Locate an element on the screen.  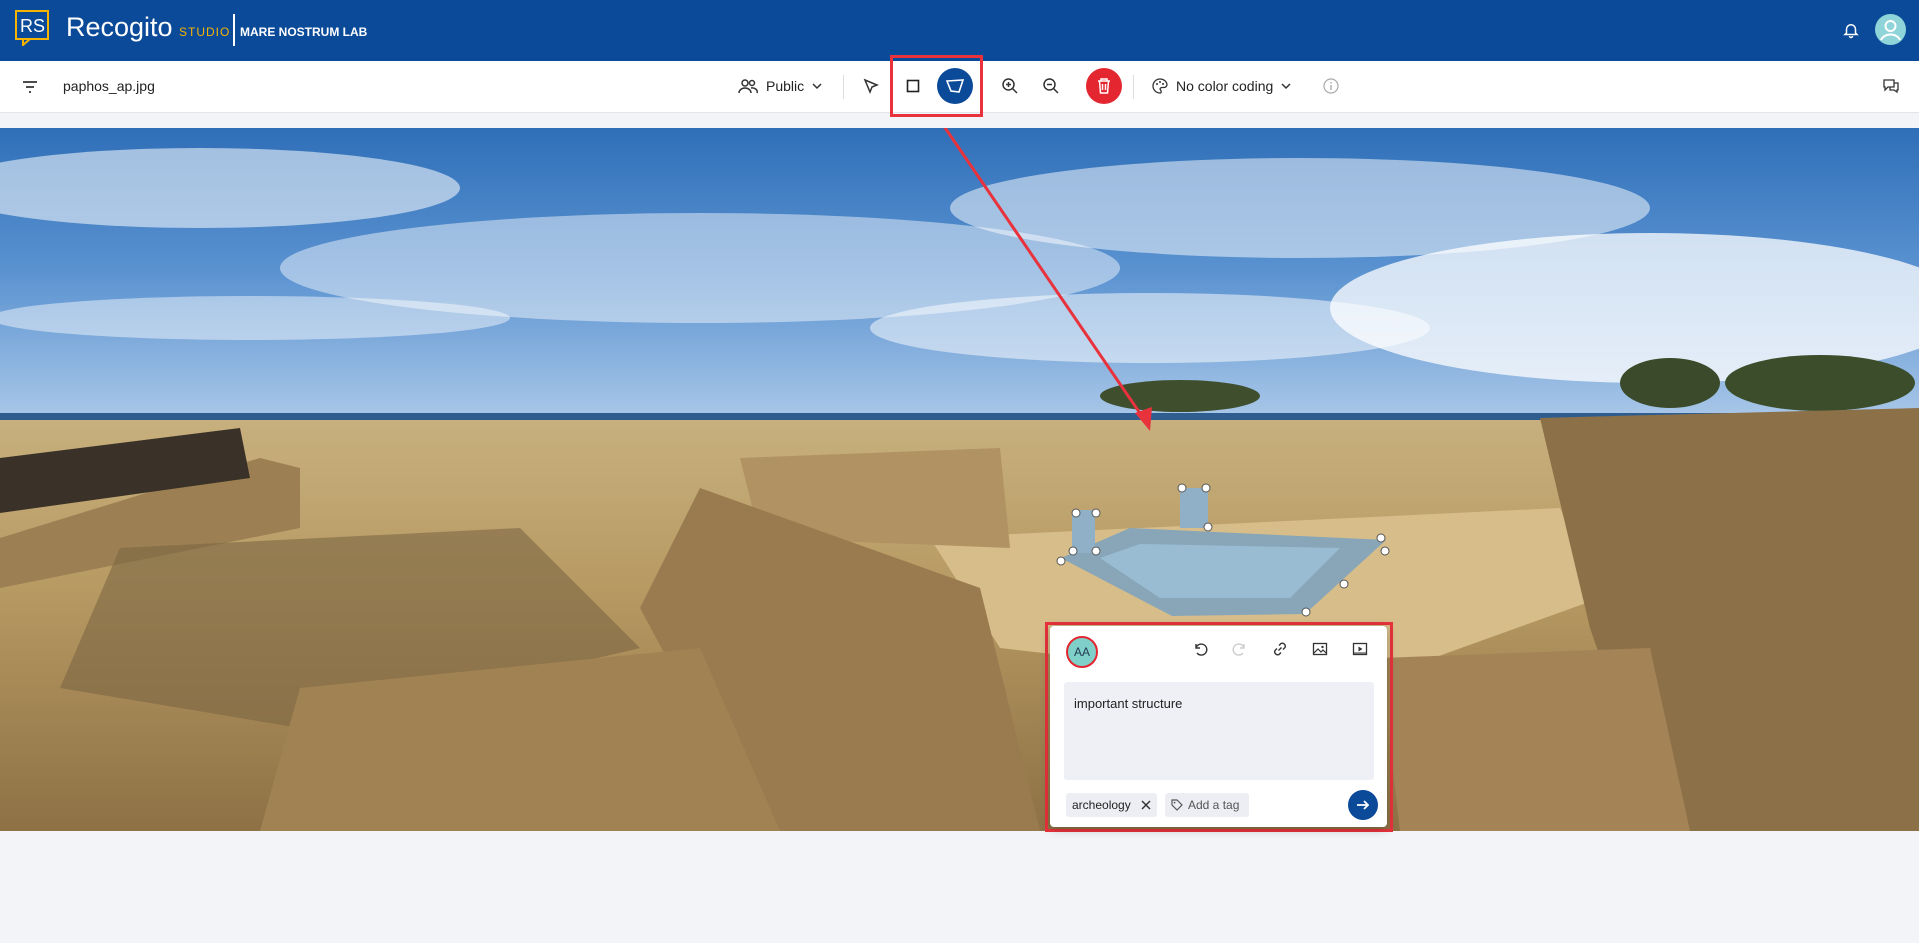
top-header: RS Recogito STUDIO MARE NOSTRUM LAB is located at coordinates (959, 30).